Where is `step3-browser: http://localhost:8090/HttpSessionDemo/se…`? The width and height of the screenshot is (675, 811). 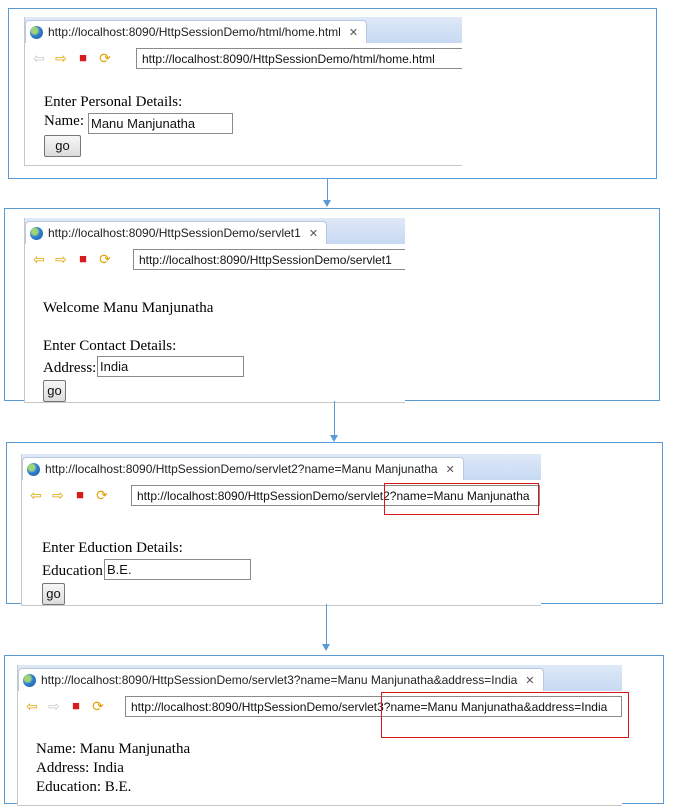
step3-browser: http://localhost:8090/HttpSessionDemo/se… is located at coordinates (281, 530).